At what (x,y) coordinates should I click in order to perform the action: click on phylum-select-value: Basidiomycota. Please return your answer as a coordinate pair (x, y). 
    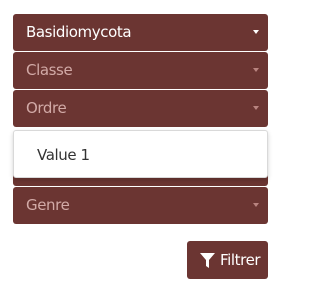
    Looking at the image, I should click on (79, 32).